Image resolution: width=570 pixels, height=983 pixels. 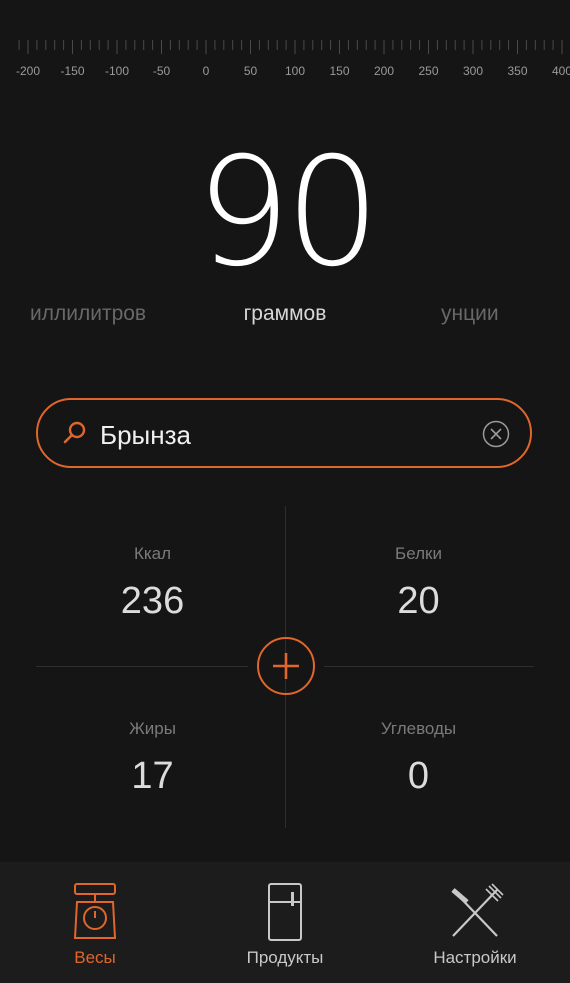 I want to click on carbs-cell: Углеводы 0, so click(x=418, y=758).